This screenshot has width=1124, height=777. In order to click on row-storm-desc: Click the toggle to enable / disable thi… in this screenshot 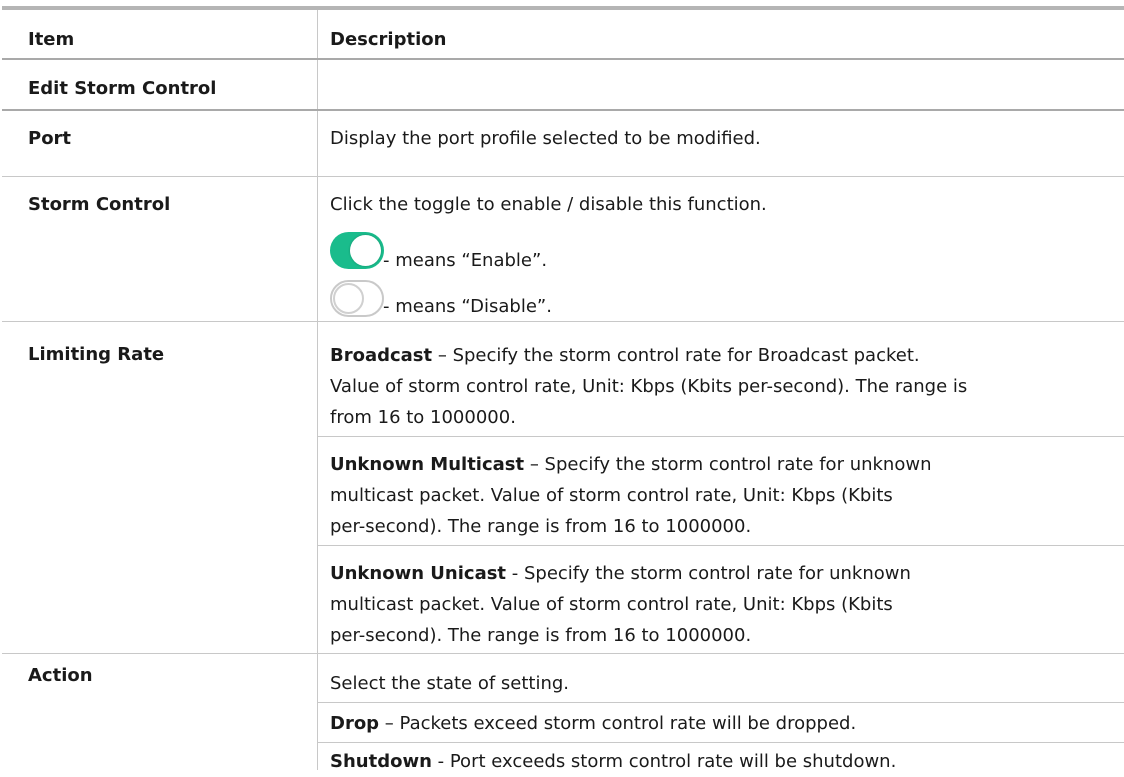, I will do `click(548, 204)`.